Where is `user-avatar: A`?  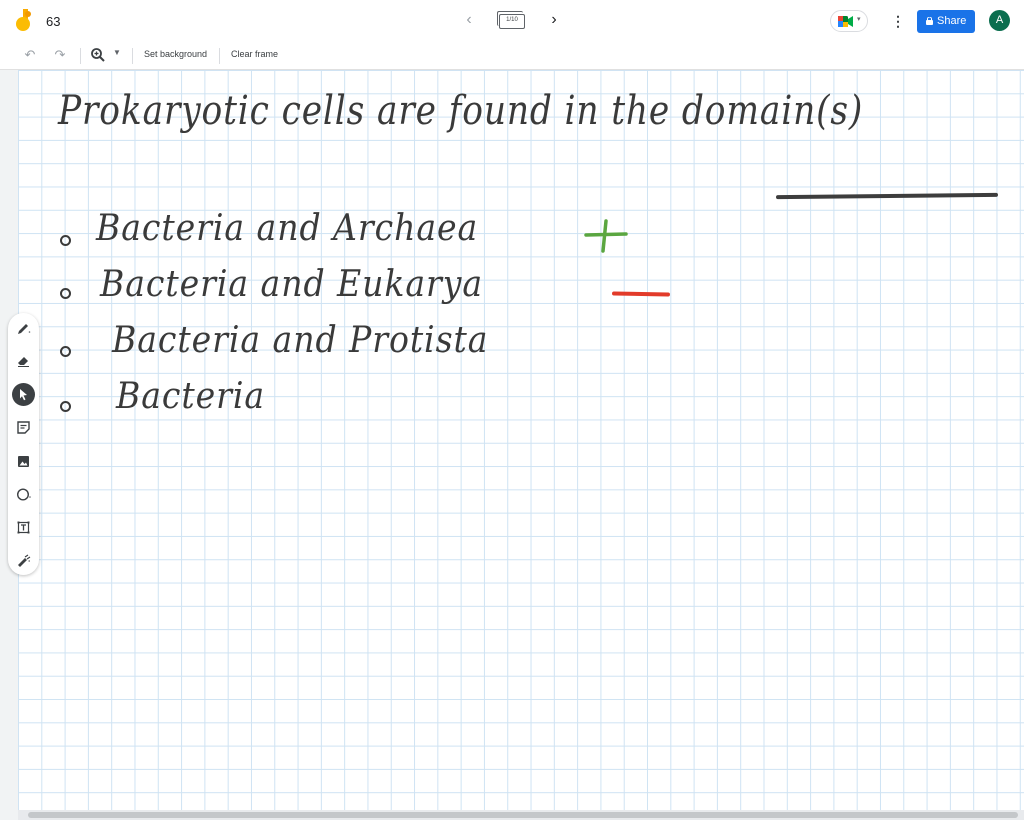
user-avatar: A is located at coordinates (999, 20).